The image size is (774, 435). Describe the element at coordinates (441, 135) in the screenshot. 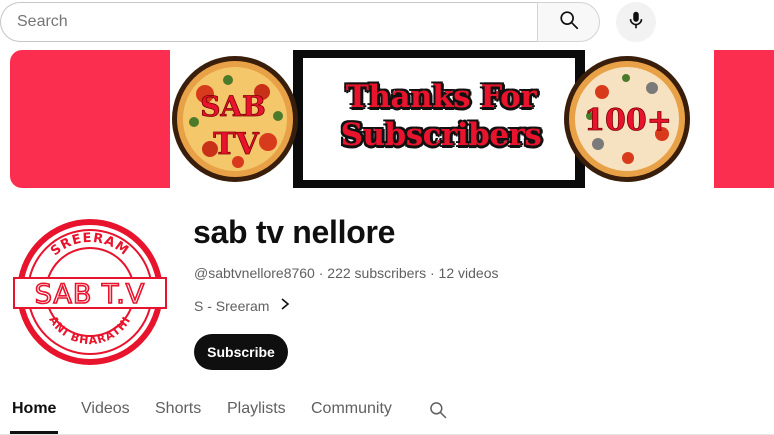

I see `banner-line-2: Subscribers` at that location.